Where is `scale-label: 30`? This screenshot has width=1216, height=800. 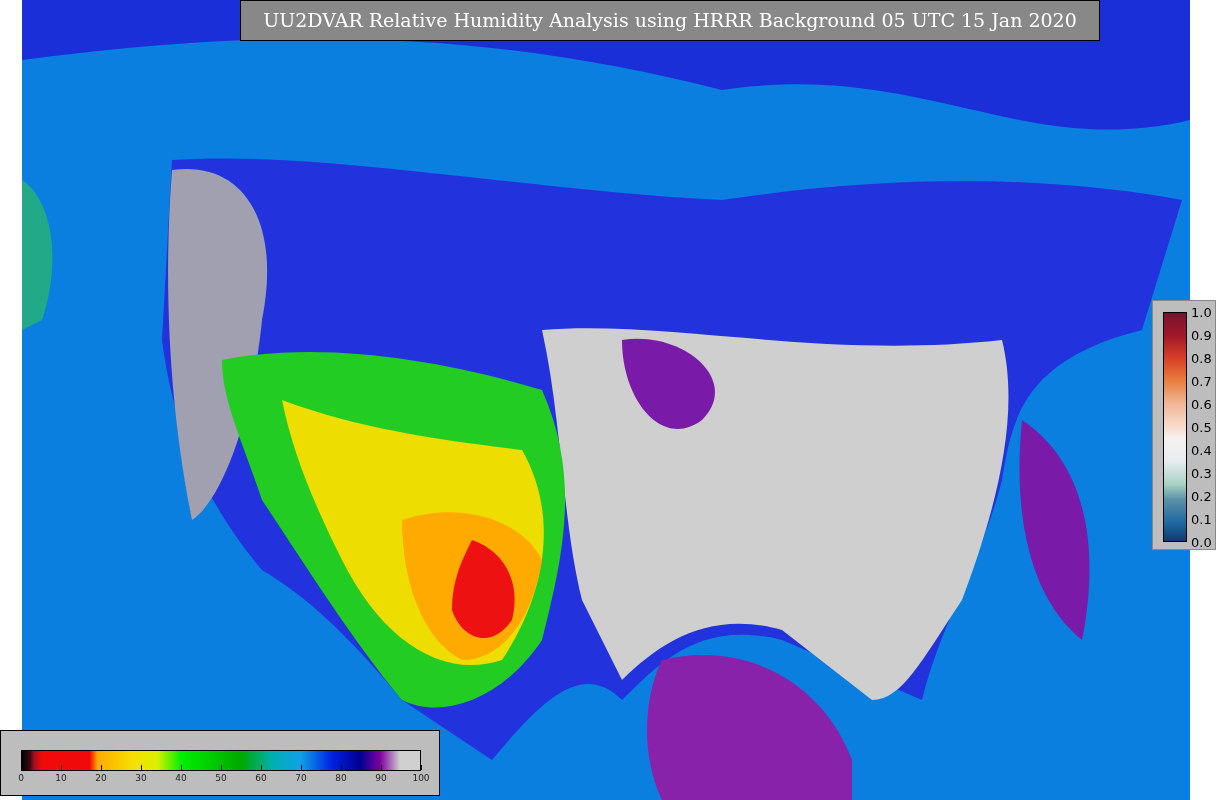
scale-label: 30 is located at coordinates (141, 778).